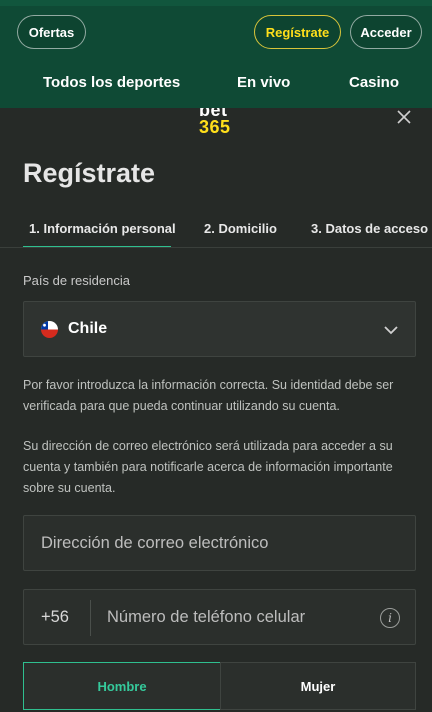  I want to click on nav-casino: Casino, so click(374, 82).